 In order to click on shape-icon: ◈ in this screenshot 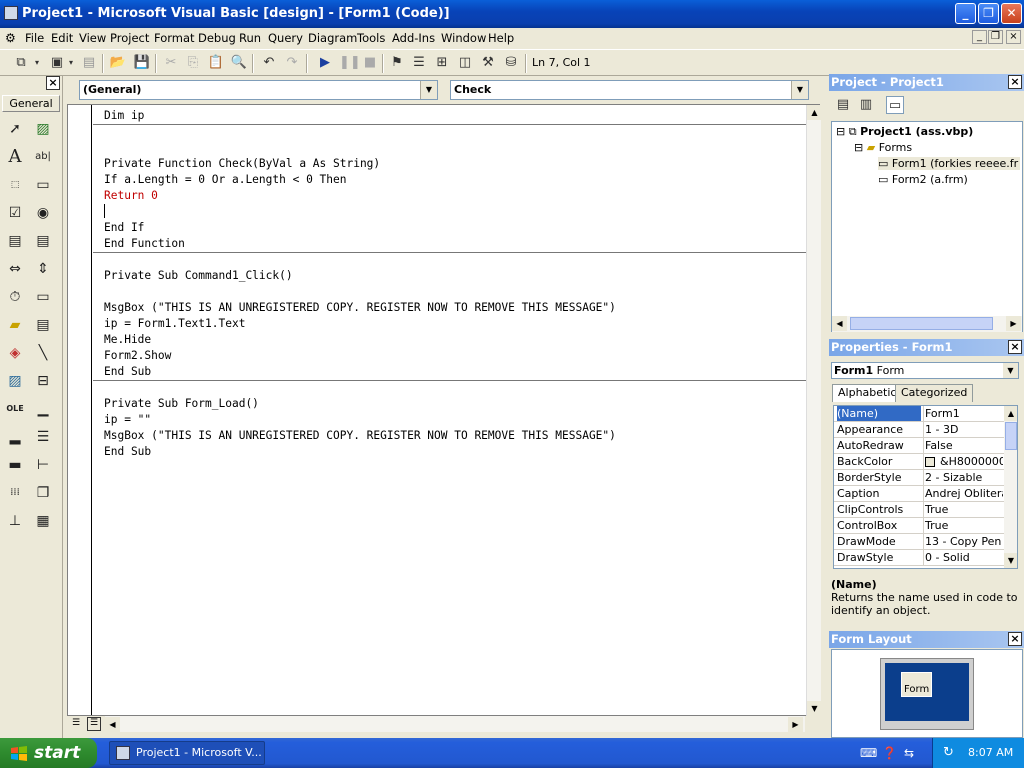, I will do `click(15, 353)`.